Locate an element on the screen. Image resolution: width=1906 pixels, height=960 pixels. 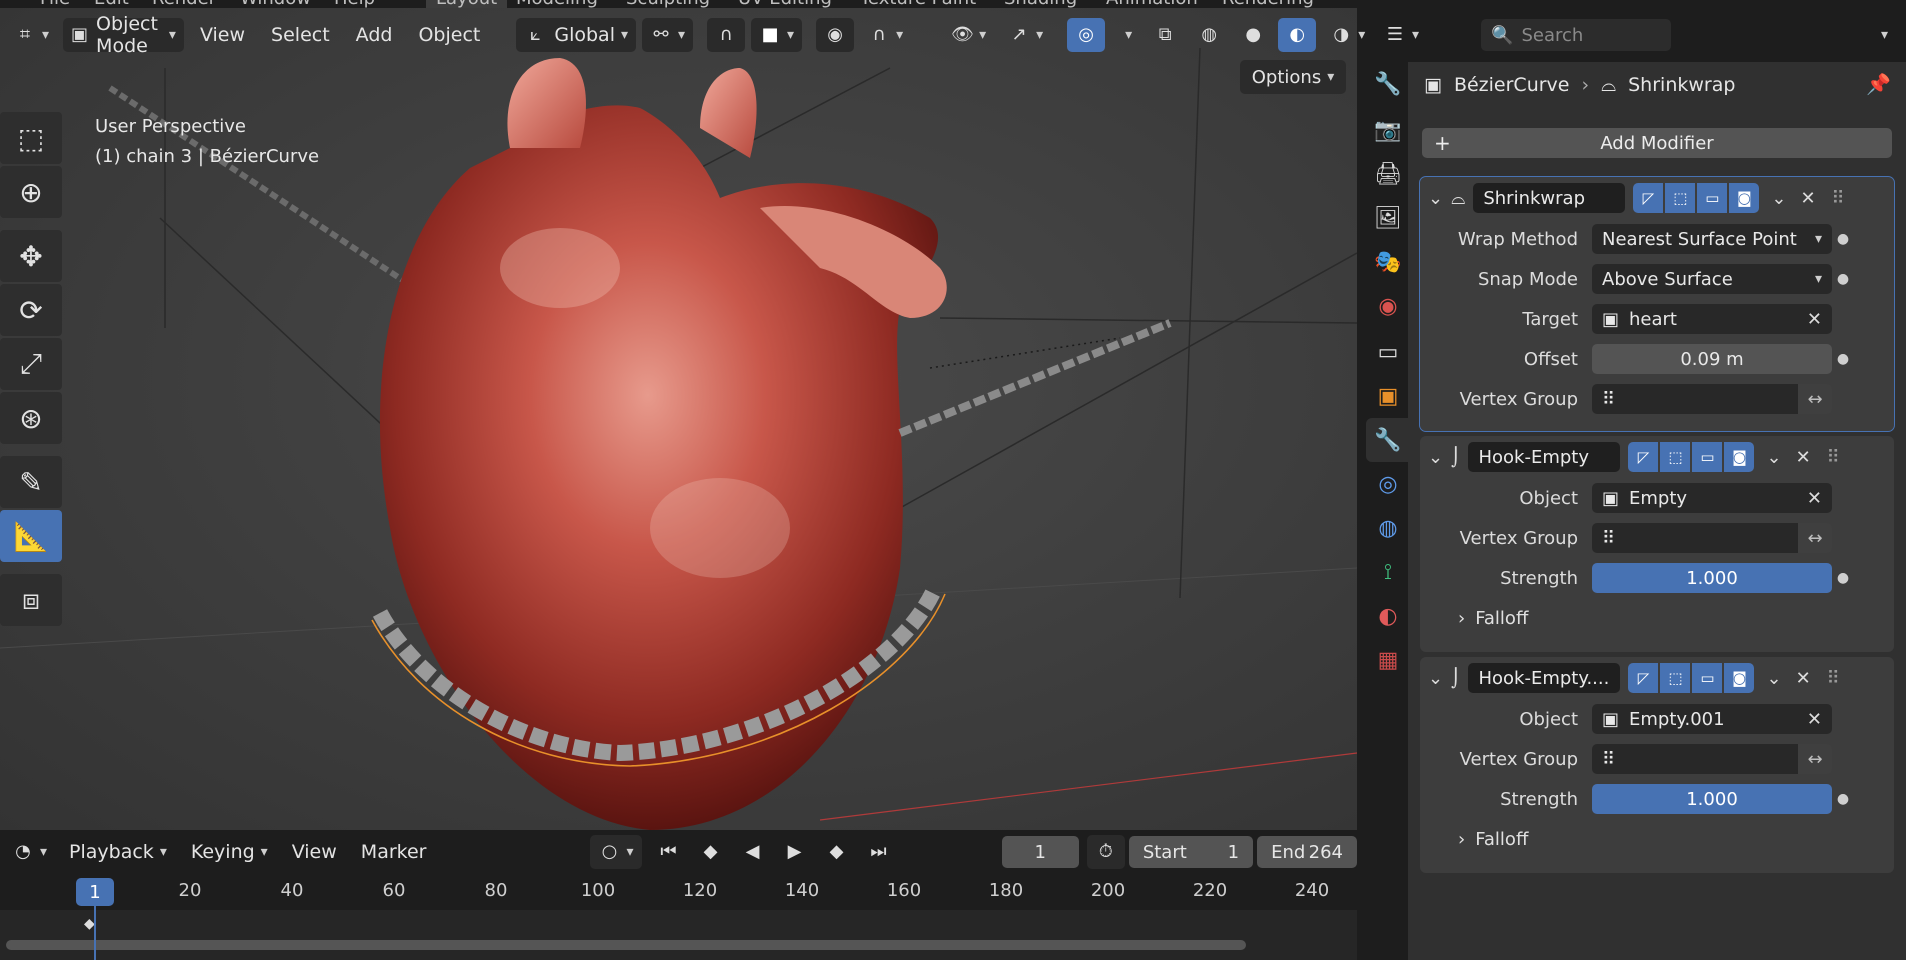
xray-toggle: ⧉ is located at coordinates (1165, 35).